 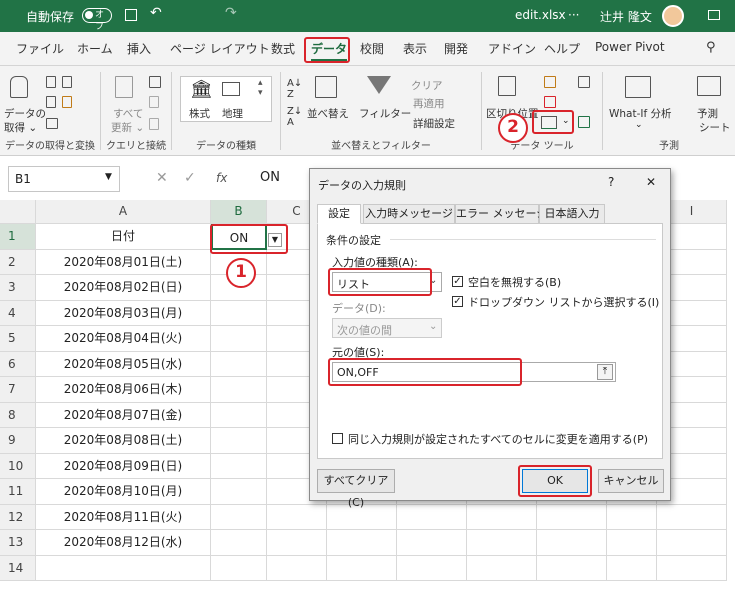 I want to click on name-box-dropdown-icon: ▼, so click(x=108, y=177).